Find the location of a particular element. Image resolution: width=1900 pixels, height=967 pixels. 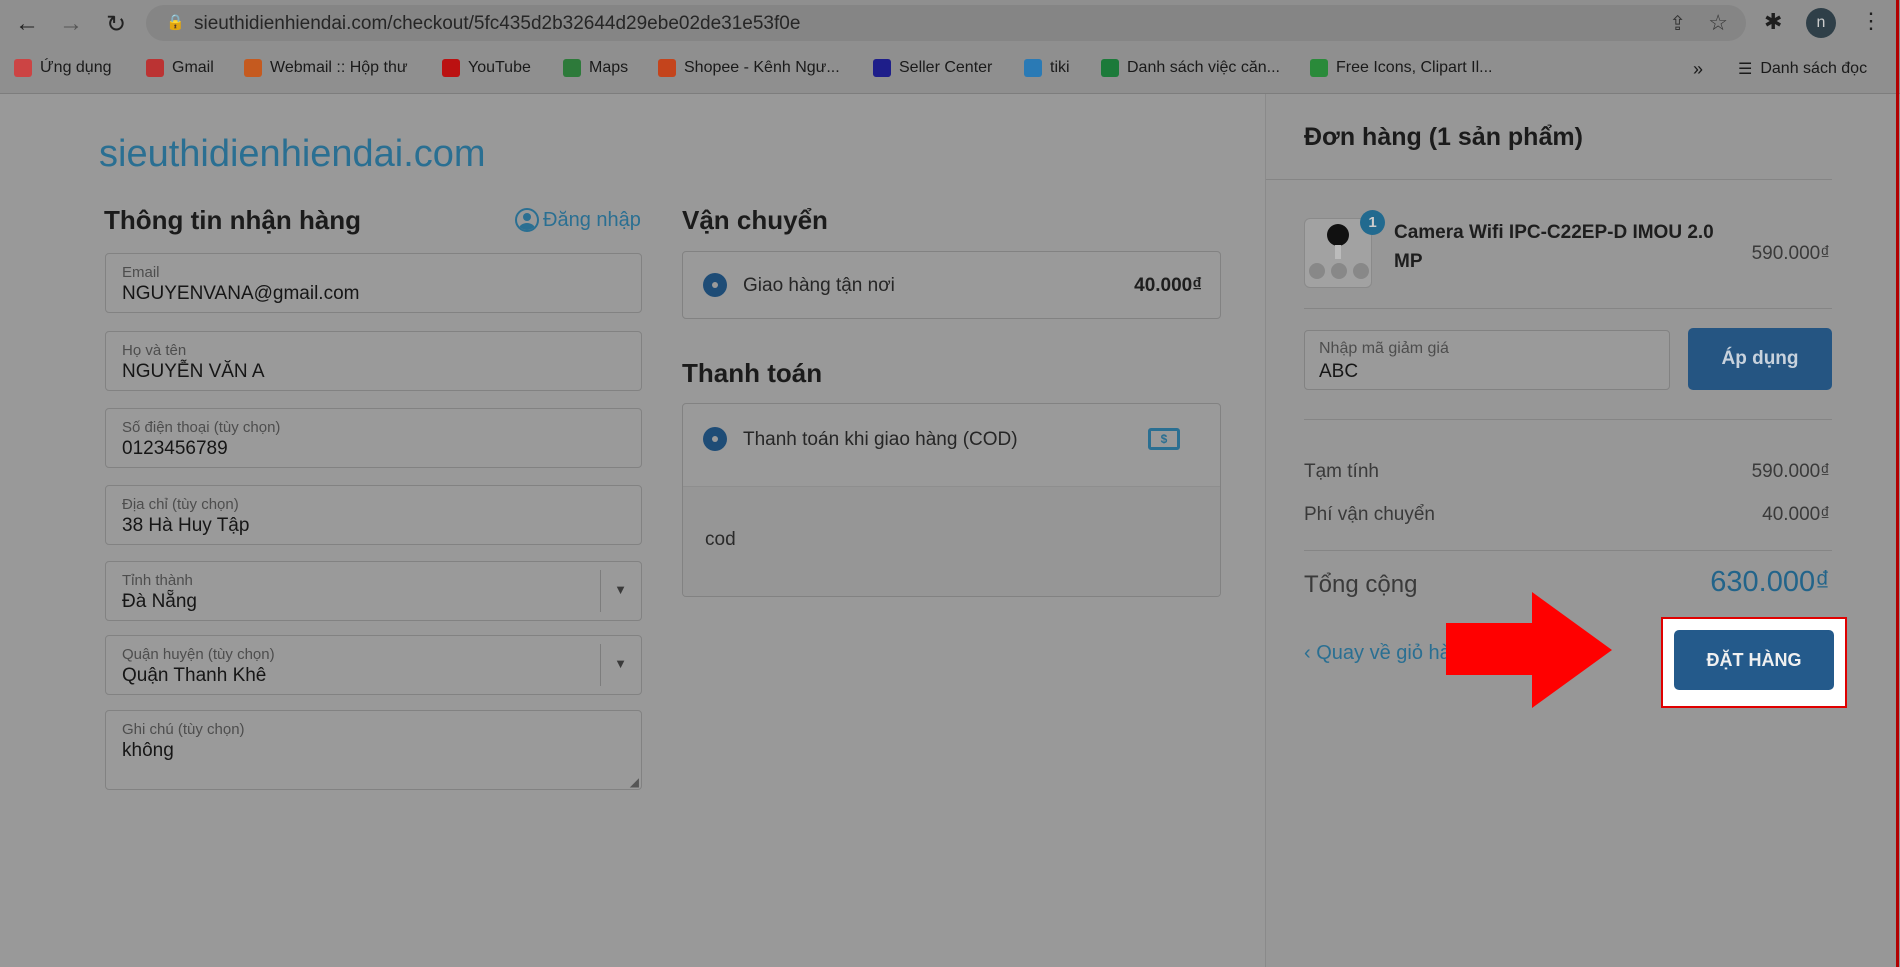

total-label: Tổng cộng is located at coordinates (1361, 584).